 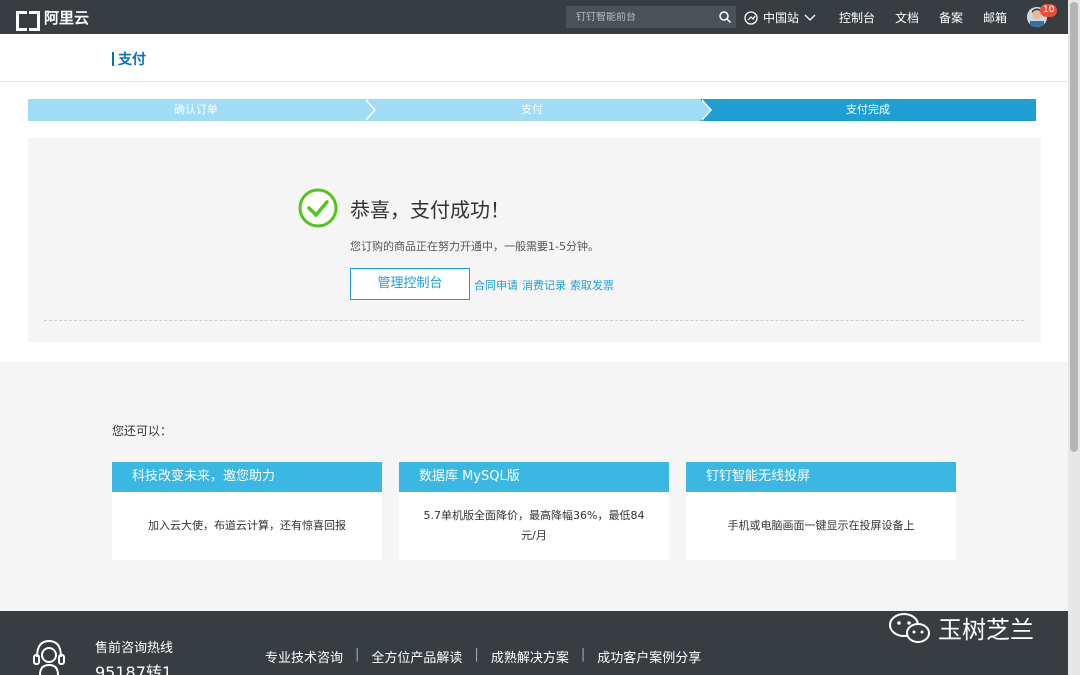 I want to click on top-nav-links: 控制台 文档 备案 邮箱, so click(x=923, y=17).